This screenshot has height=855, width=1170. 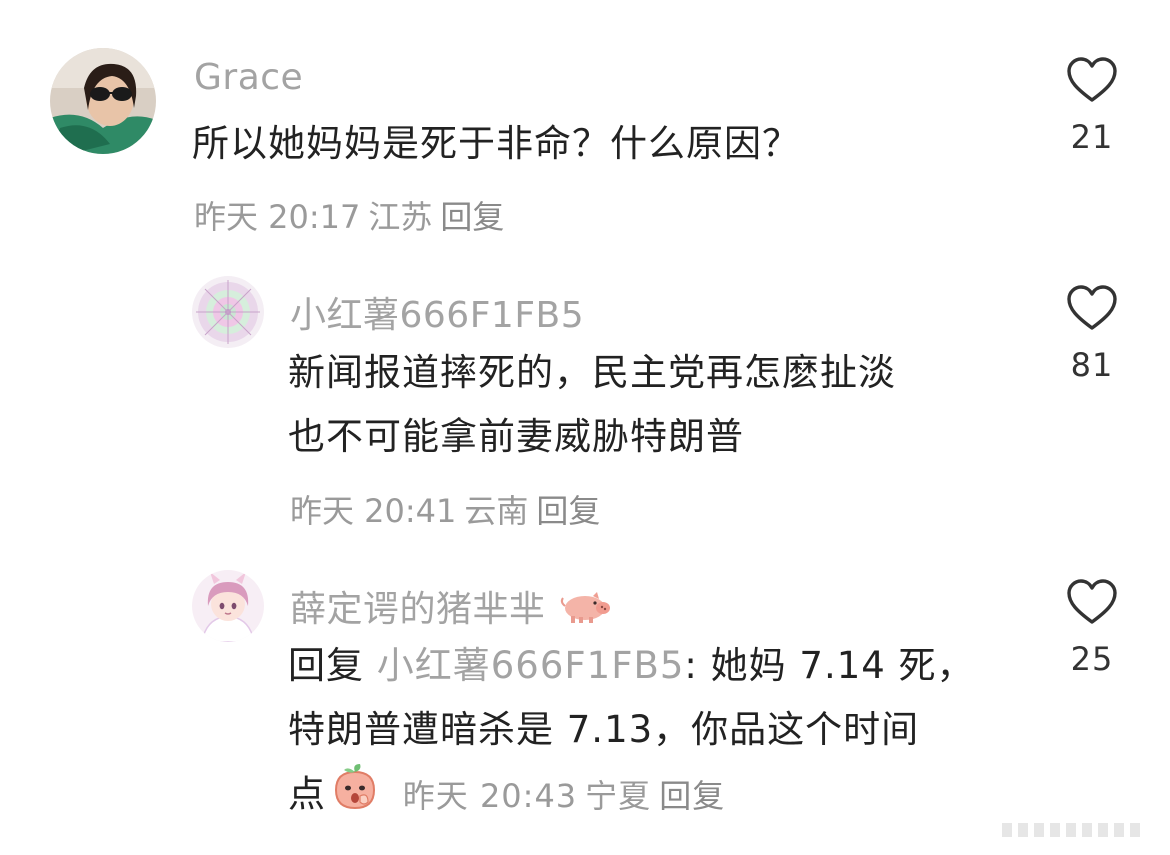 I want to click on comment-text-line: 点 昨天 20:43 宁夏 回复, so click(x=631, y=796).